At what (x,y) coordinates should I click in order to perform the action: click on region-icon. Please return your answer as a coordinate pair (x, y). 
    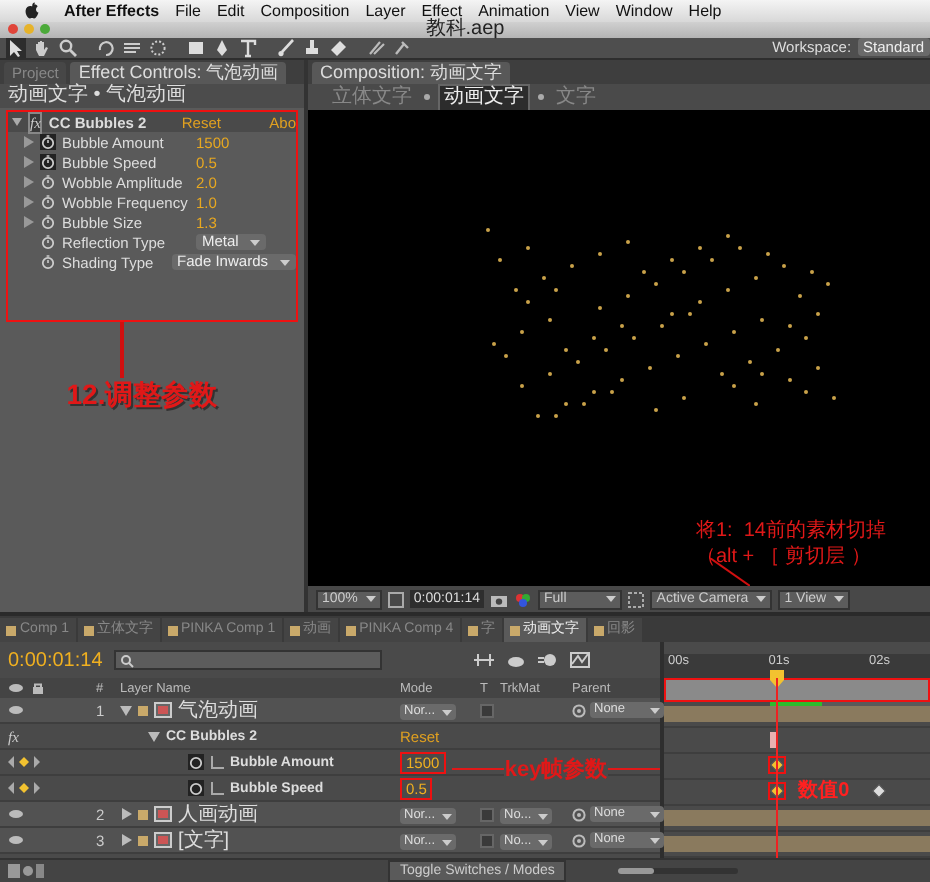
    Looking at the image, I should click on (636, 599).